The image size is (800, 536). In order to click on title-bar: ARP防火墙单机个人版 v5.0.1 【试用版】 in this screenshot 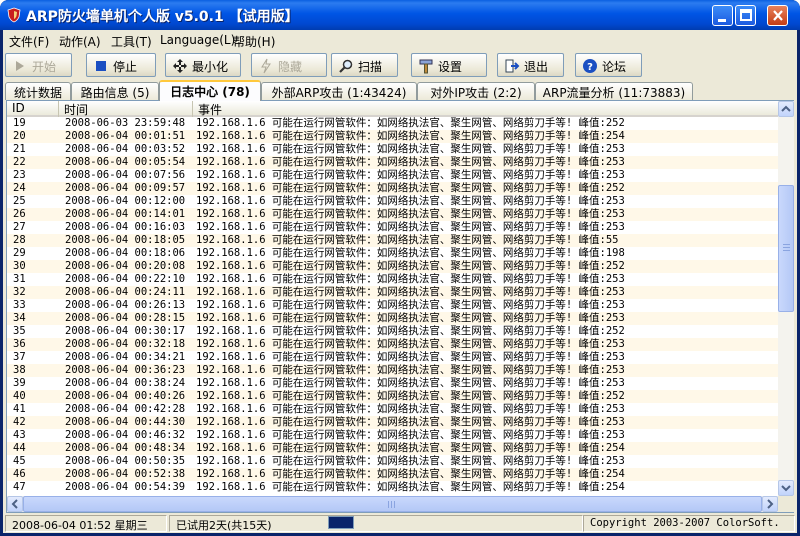, I will do `click(400, 15)`.